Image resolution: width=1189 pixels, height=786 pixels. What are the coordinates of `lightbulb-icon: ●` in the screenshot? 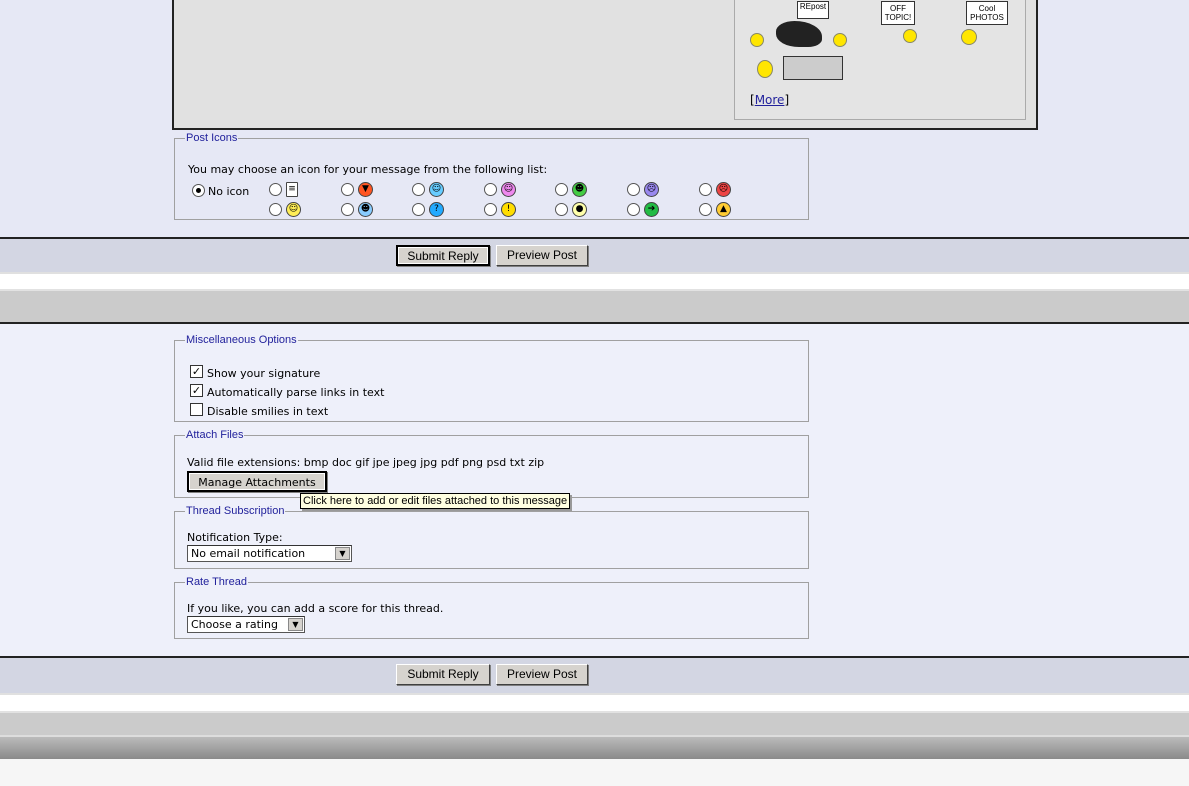 It's located at (579, 209).